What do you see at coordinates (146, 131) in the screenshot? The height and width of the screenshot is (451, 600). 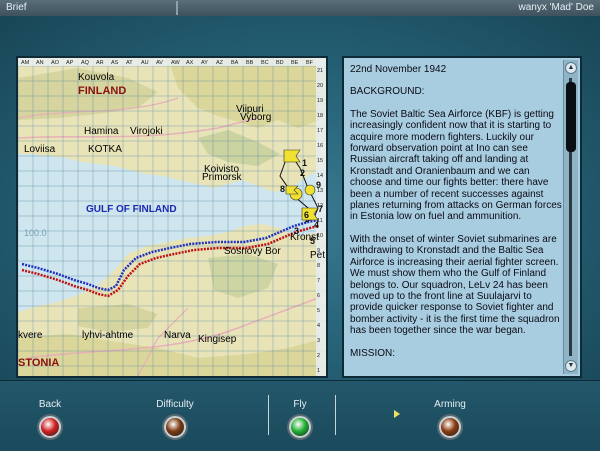 I see `map-place-label: Virojoki` at bounding box center [146, 131].